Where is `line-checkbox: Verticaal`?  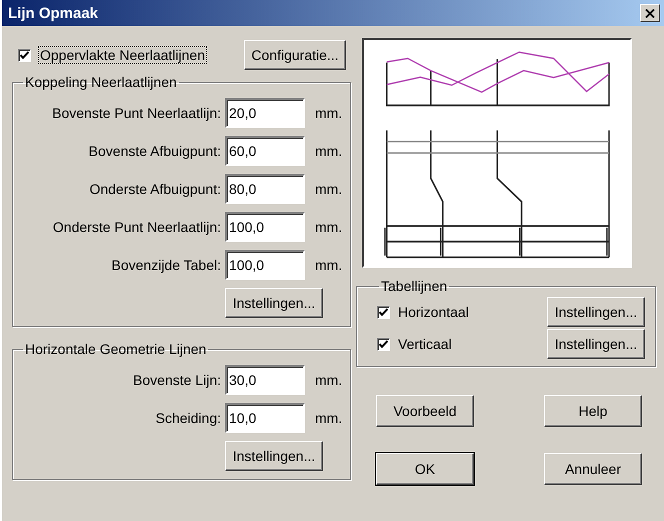
line-checkbox: Verticaal is located at coordinates (414, 344).